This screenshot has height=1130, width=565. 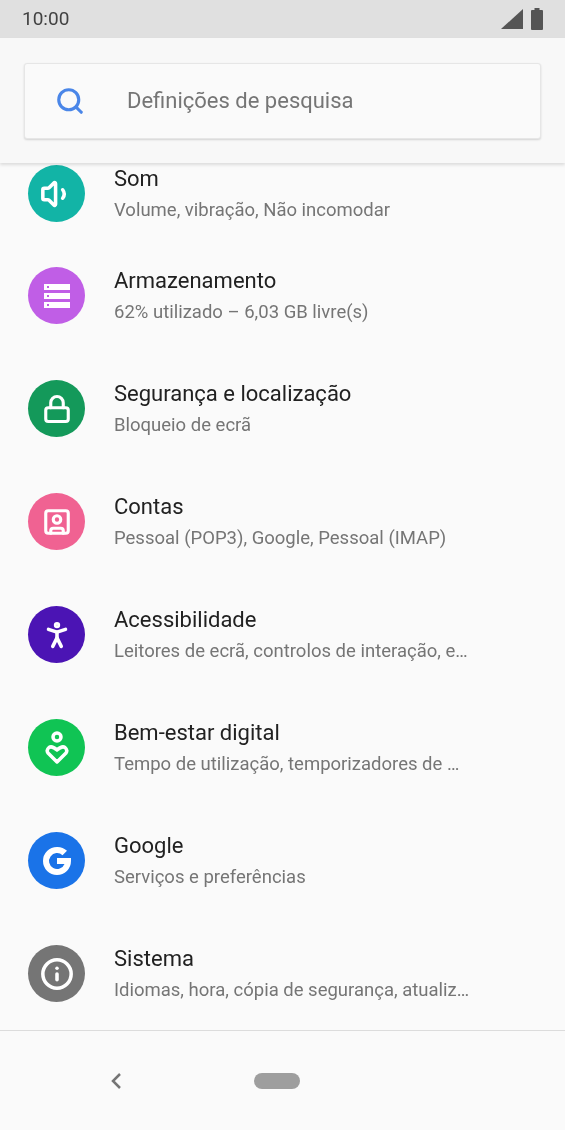 I want to click on heart-person-icon, so click(x=56, y=747).